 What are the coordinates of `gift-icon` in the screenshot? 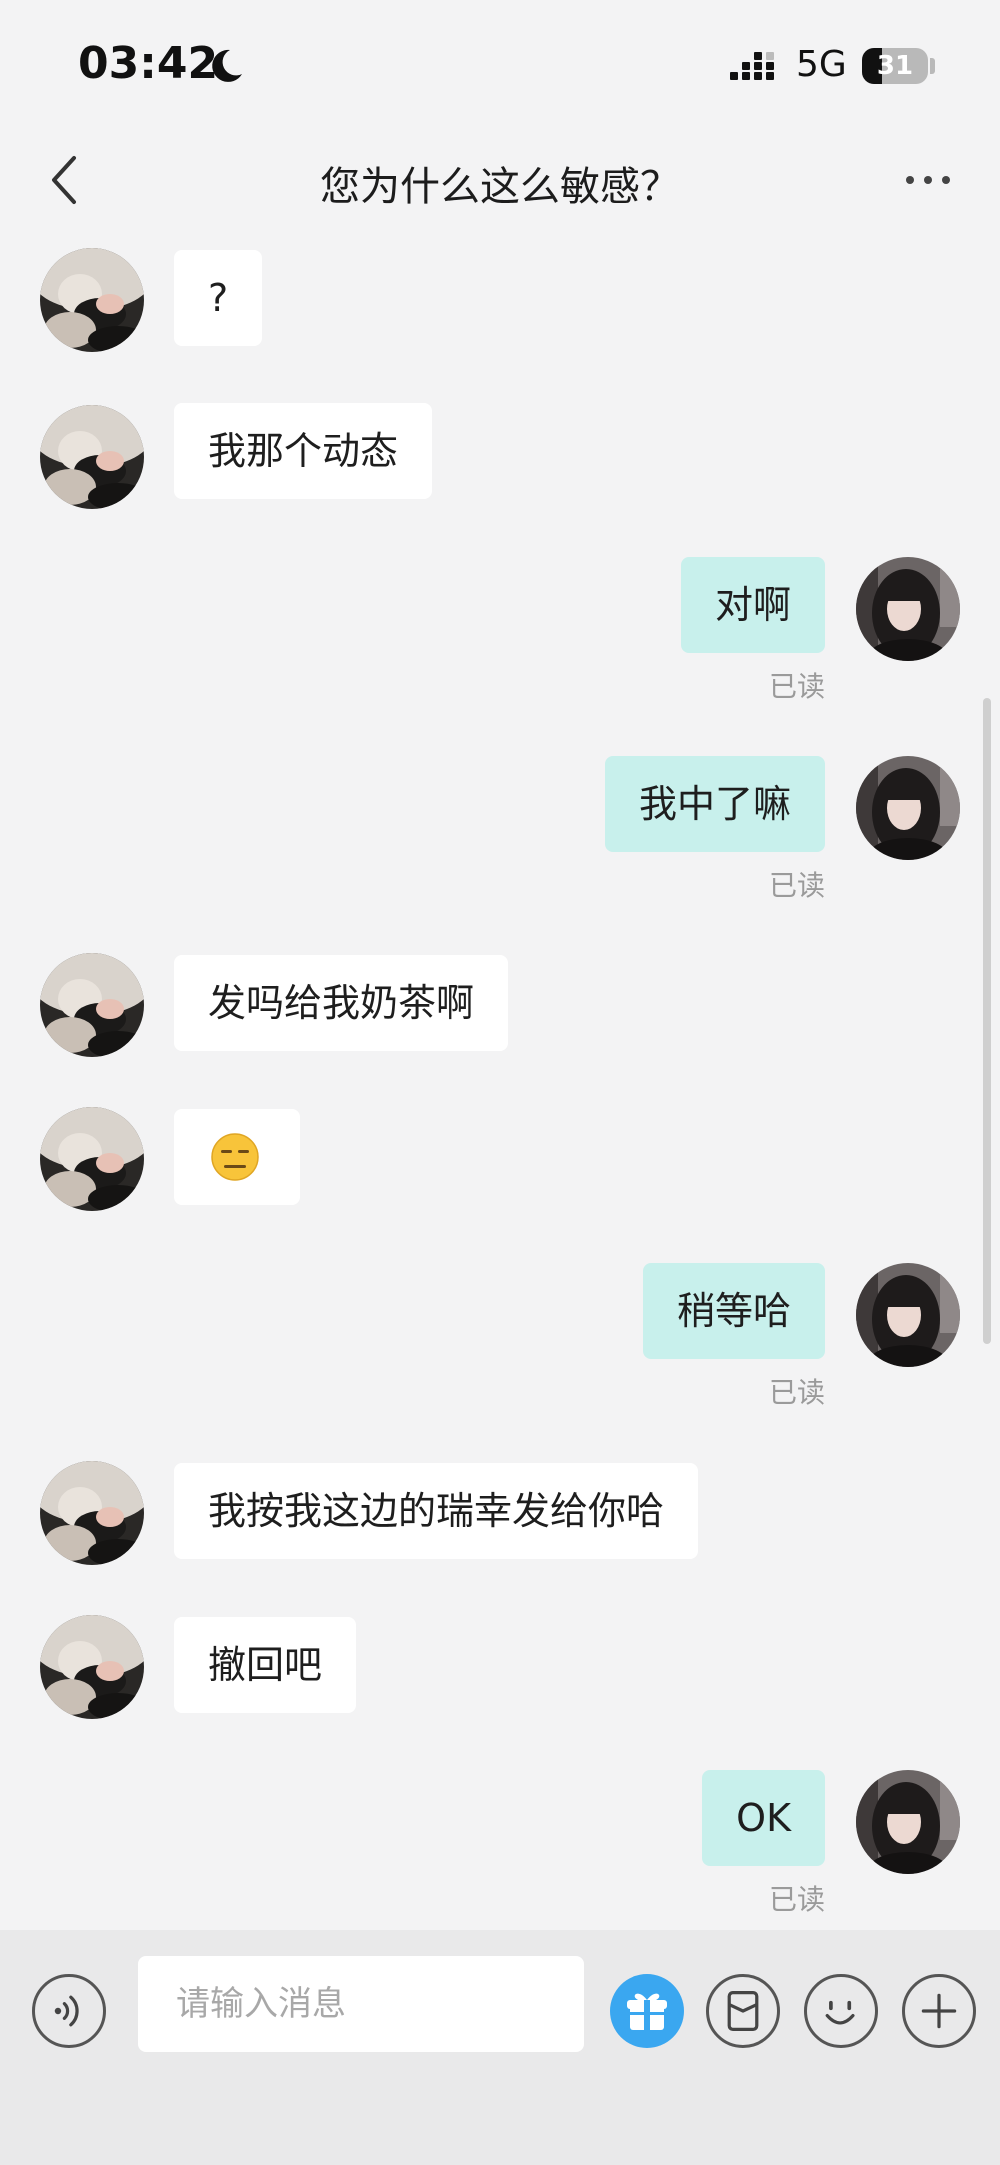 It's located at (647, 2011).